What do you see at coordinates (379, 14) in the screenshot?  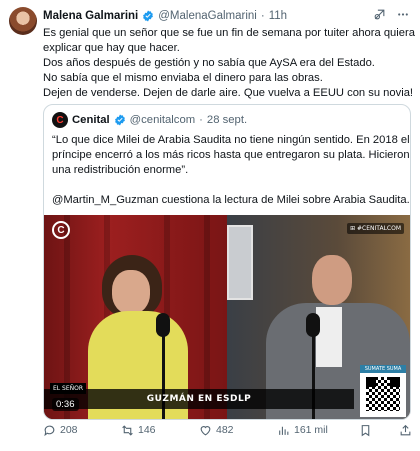 I see `grok-icon` at bounding box center [379, 14].